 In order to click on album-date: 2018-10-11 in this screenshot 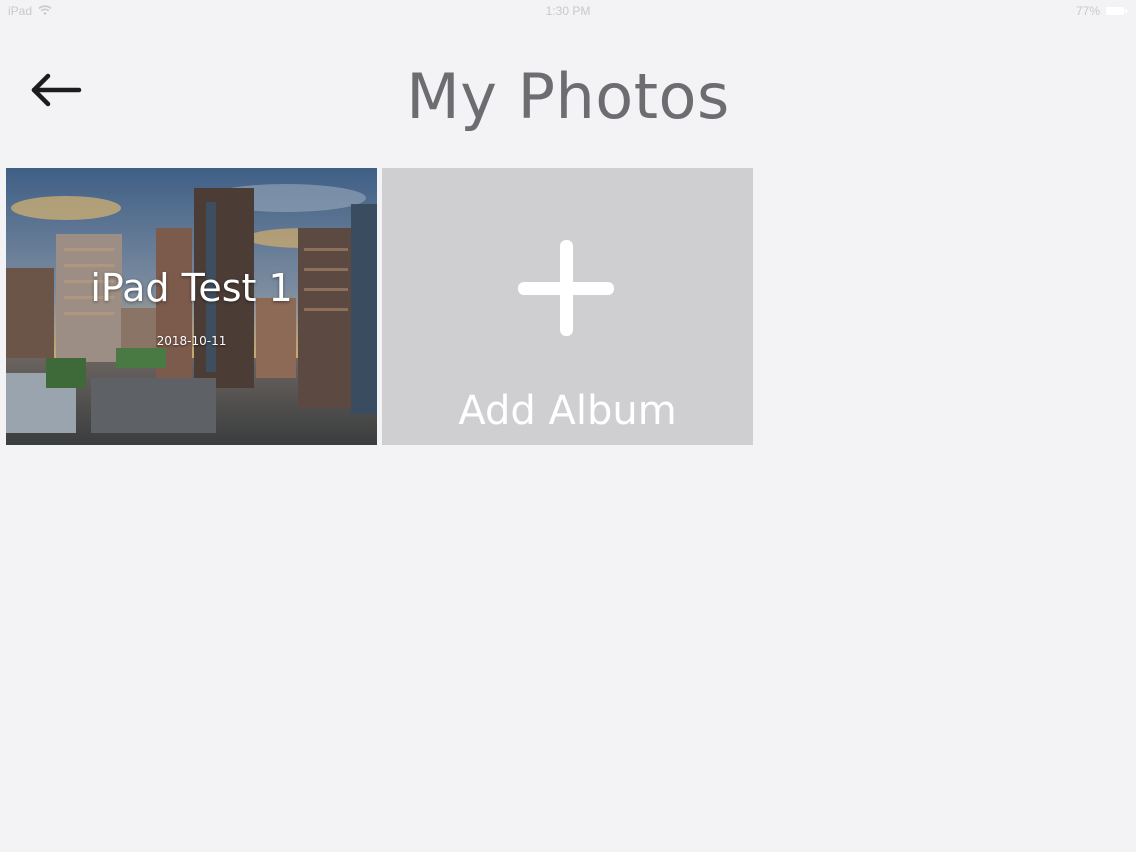, I will do `click(191, 341)`.